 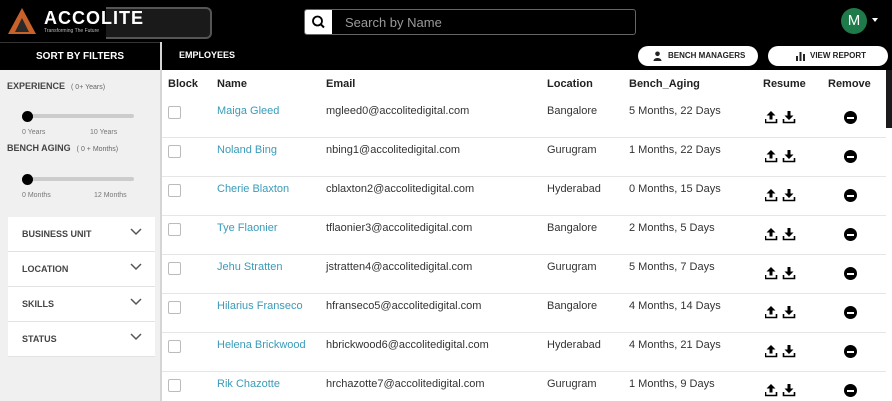 What do you see at coordinates (838, 55) in the screenshot?
I see `view-report-label: VIEW REPORT` at bounding box center [838, 55].